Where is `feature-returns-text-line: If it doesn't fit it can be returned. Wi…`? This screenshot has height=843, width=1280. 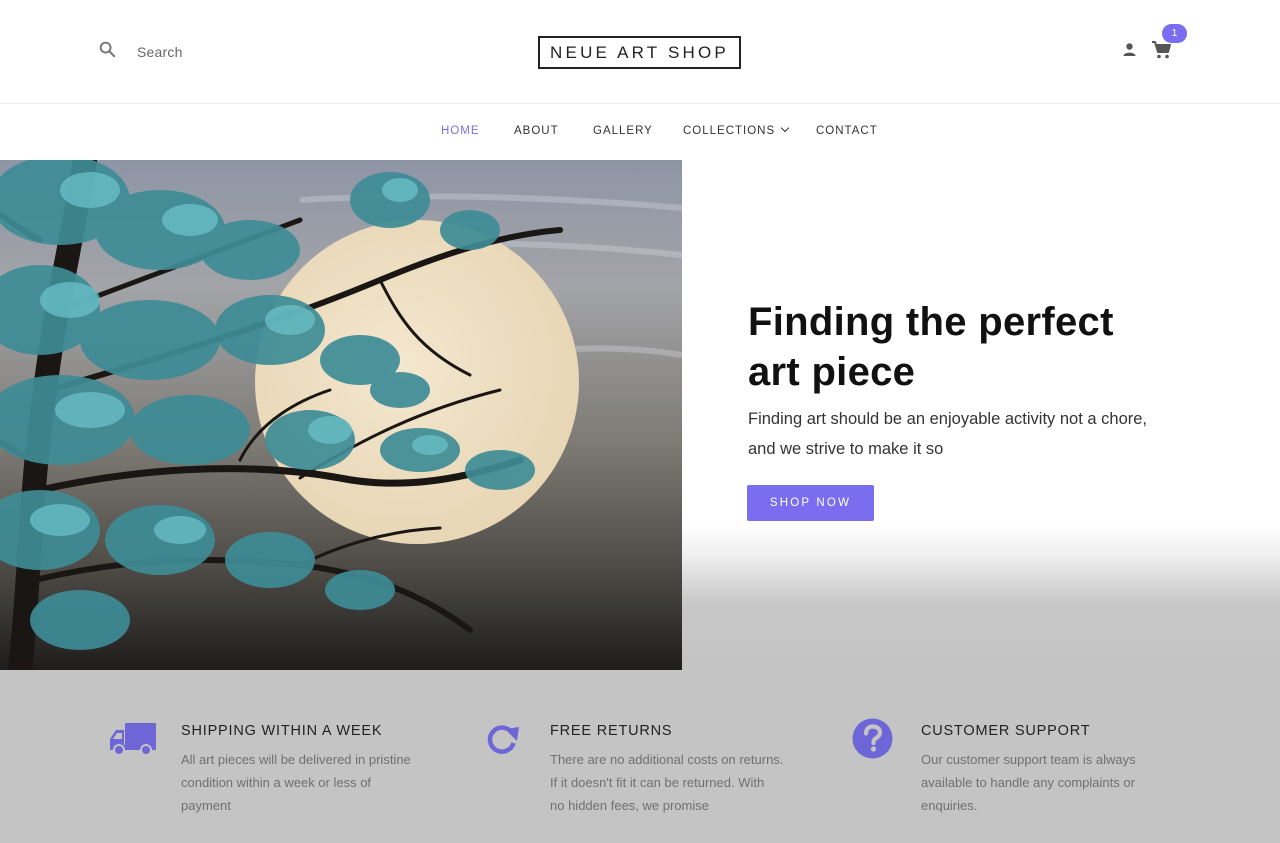
feature-returns-text-line: If it doesn't fit it can be returned. Wi… is located at coordinates (657, 782).